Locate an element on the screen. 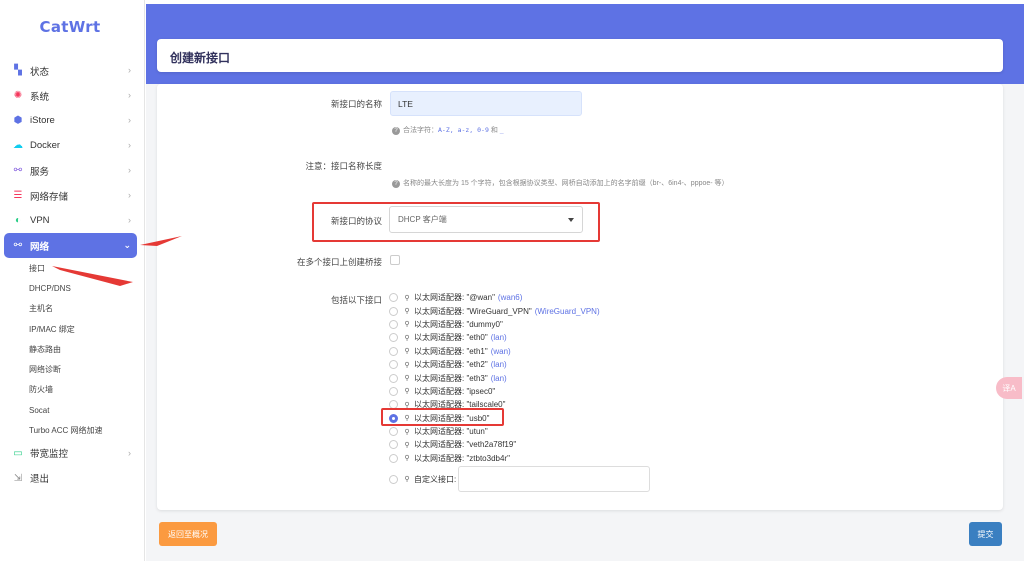 This screenshot has width=1024, height=561. sidebar-item-7: ⚯ 网络 ⌄ is located at coordinates (70, 245).